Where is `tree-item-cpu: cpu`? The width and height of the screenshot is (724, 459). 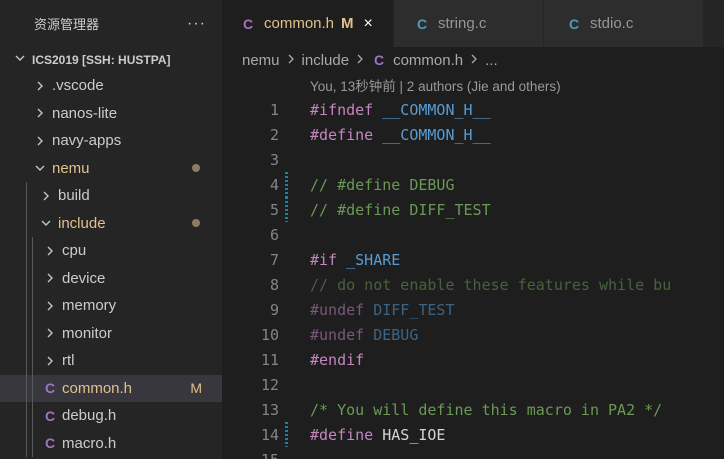
tree-item-cpu: cpu is located at coordinates (111, 251).